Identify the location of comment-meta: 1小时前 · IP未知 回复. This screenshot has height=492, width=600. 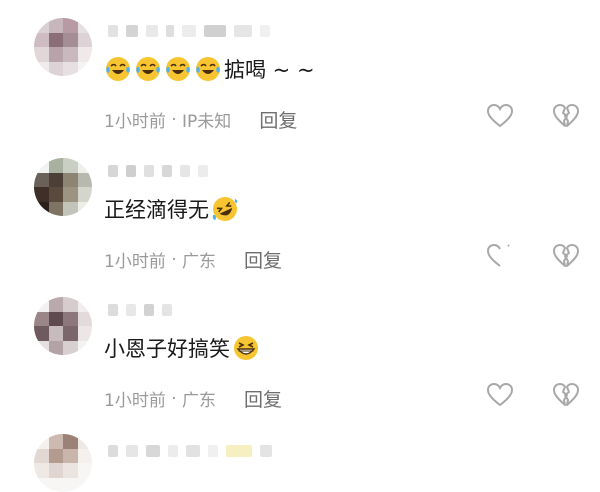
(200, 119).